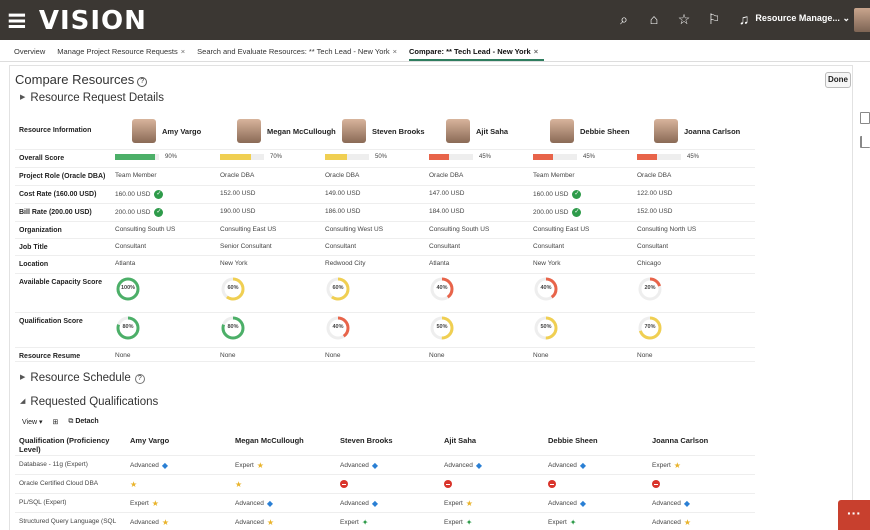  I want to click on cell-value: Consulting East US, so click(561, 229).